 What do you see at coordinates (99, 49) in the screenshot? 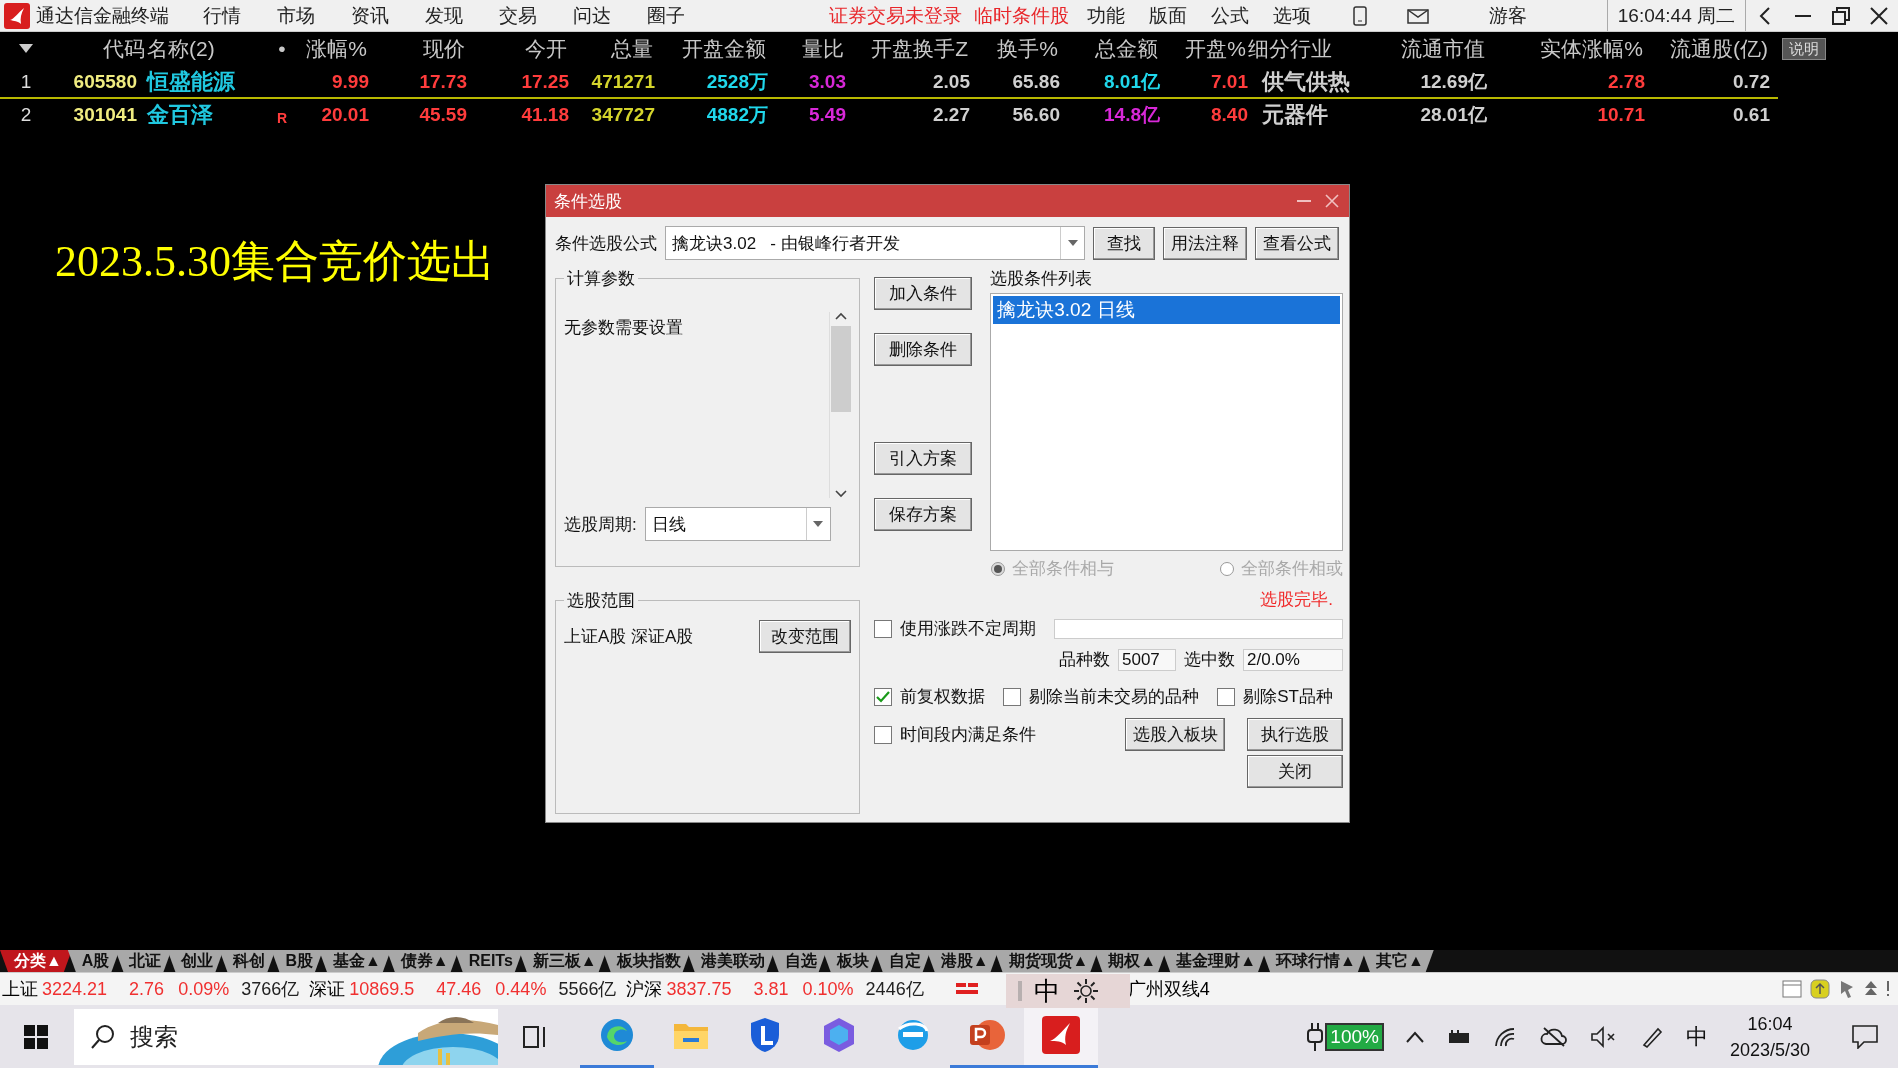
I see `column-header: 代码` at bounding box center [99, 49].